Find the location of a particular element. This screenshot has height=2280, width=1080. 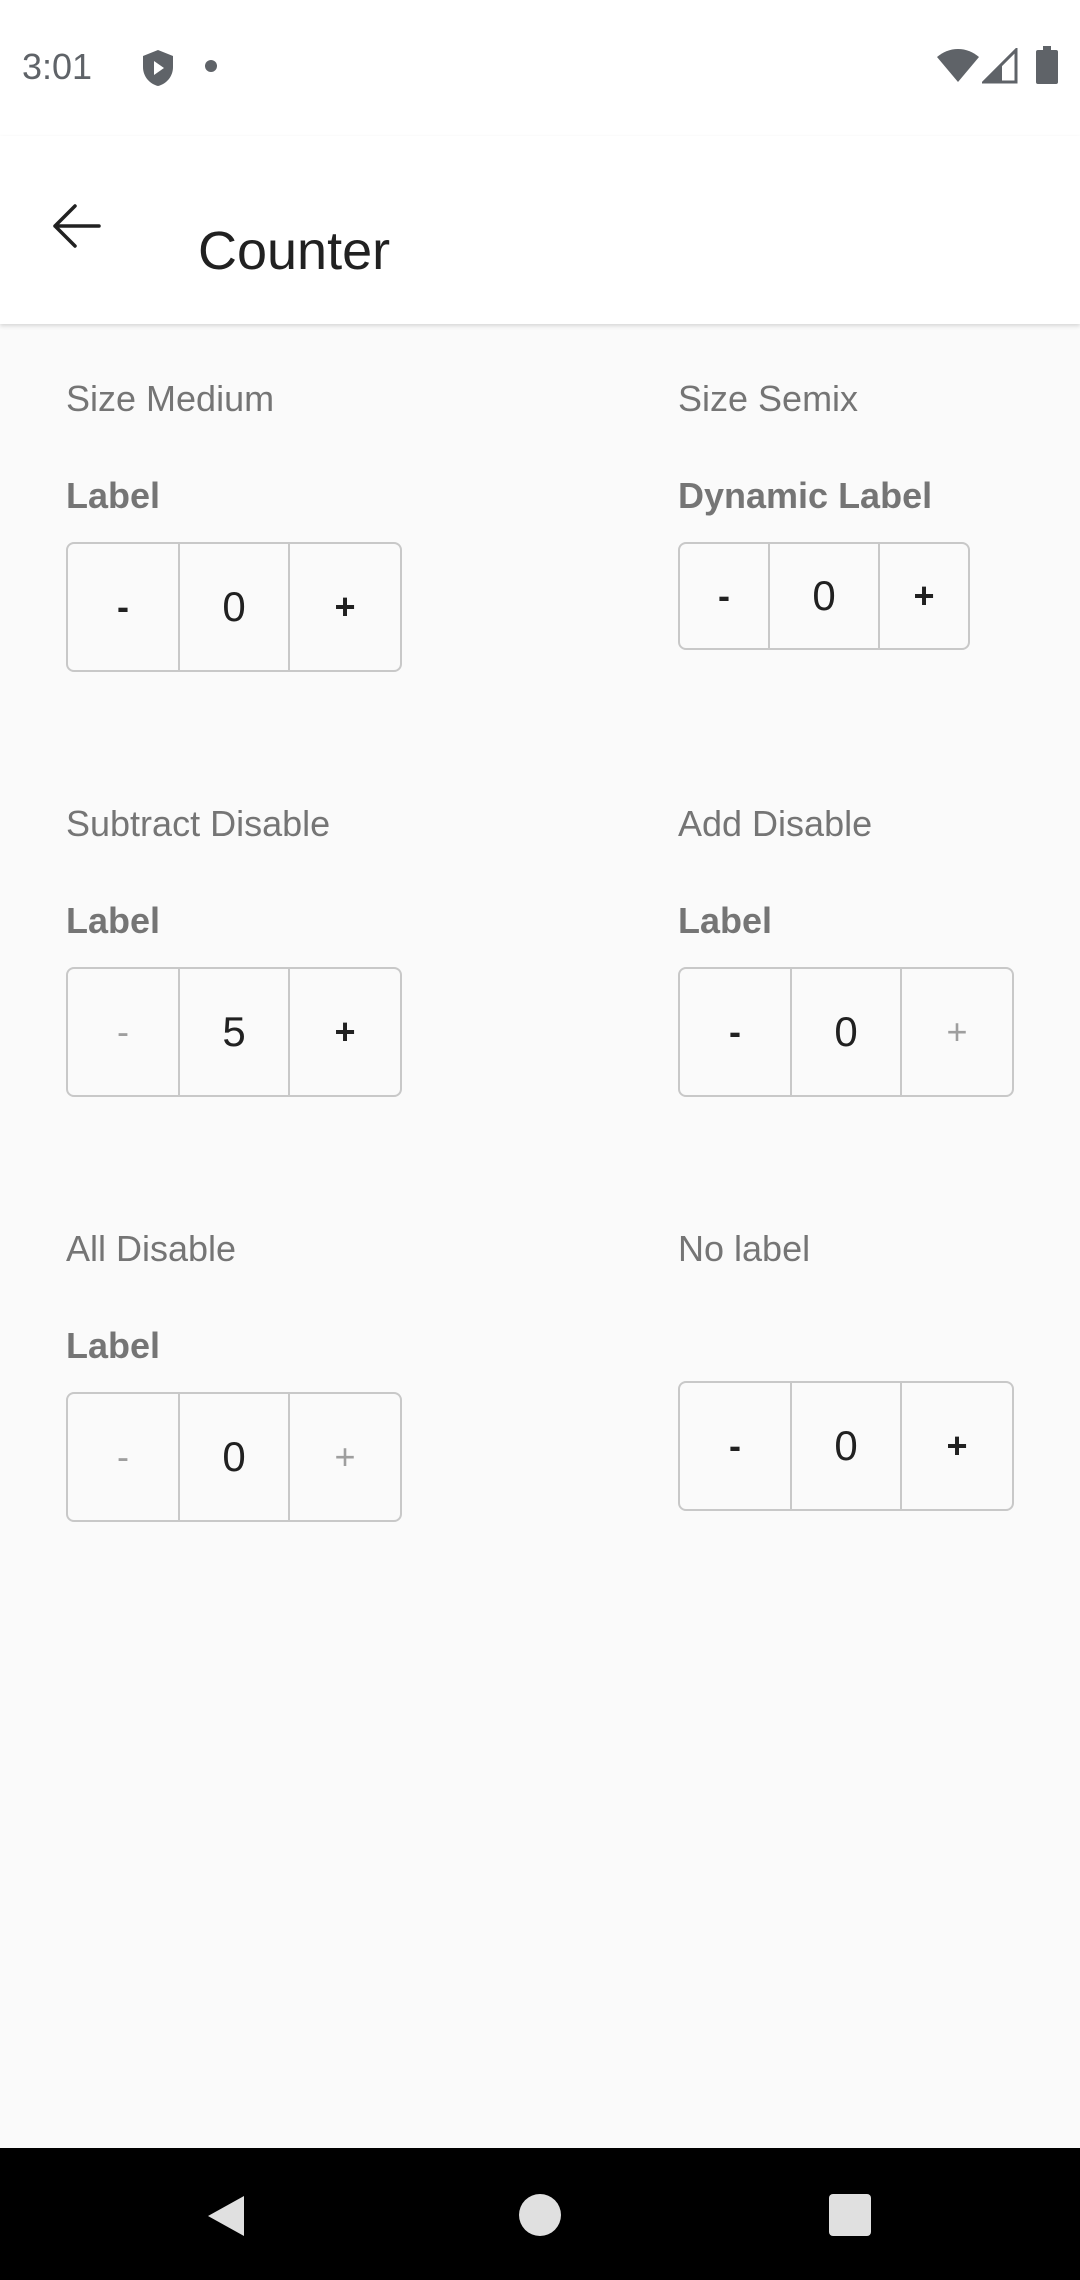

nav-home-icon is located at coordinates (540, 2215).